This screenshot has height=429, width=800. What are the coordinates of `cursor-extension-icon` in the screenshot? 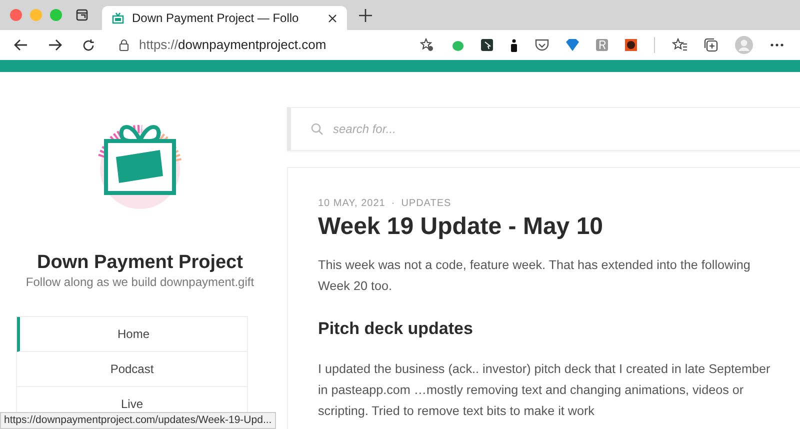 It's located at (487, 45).